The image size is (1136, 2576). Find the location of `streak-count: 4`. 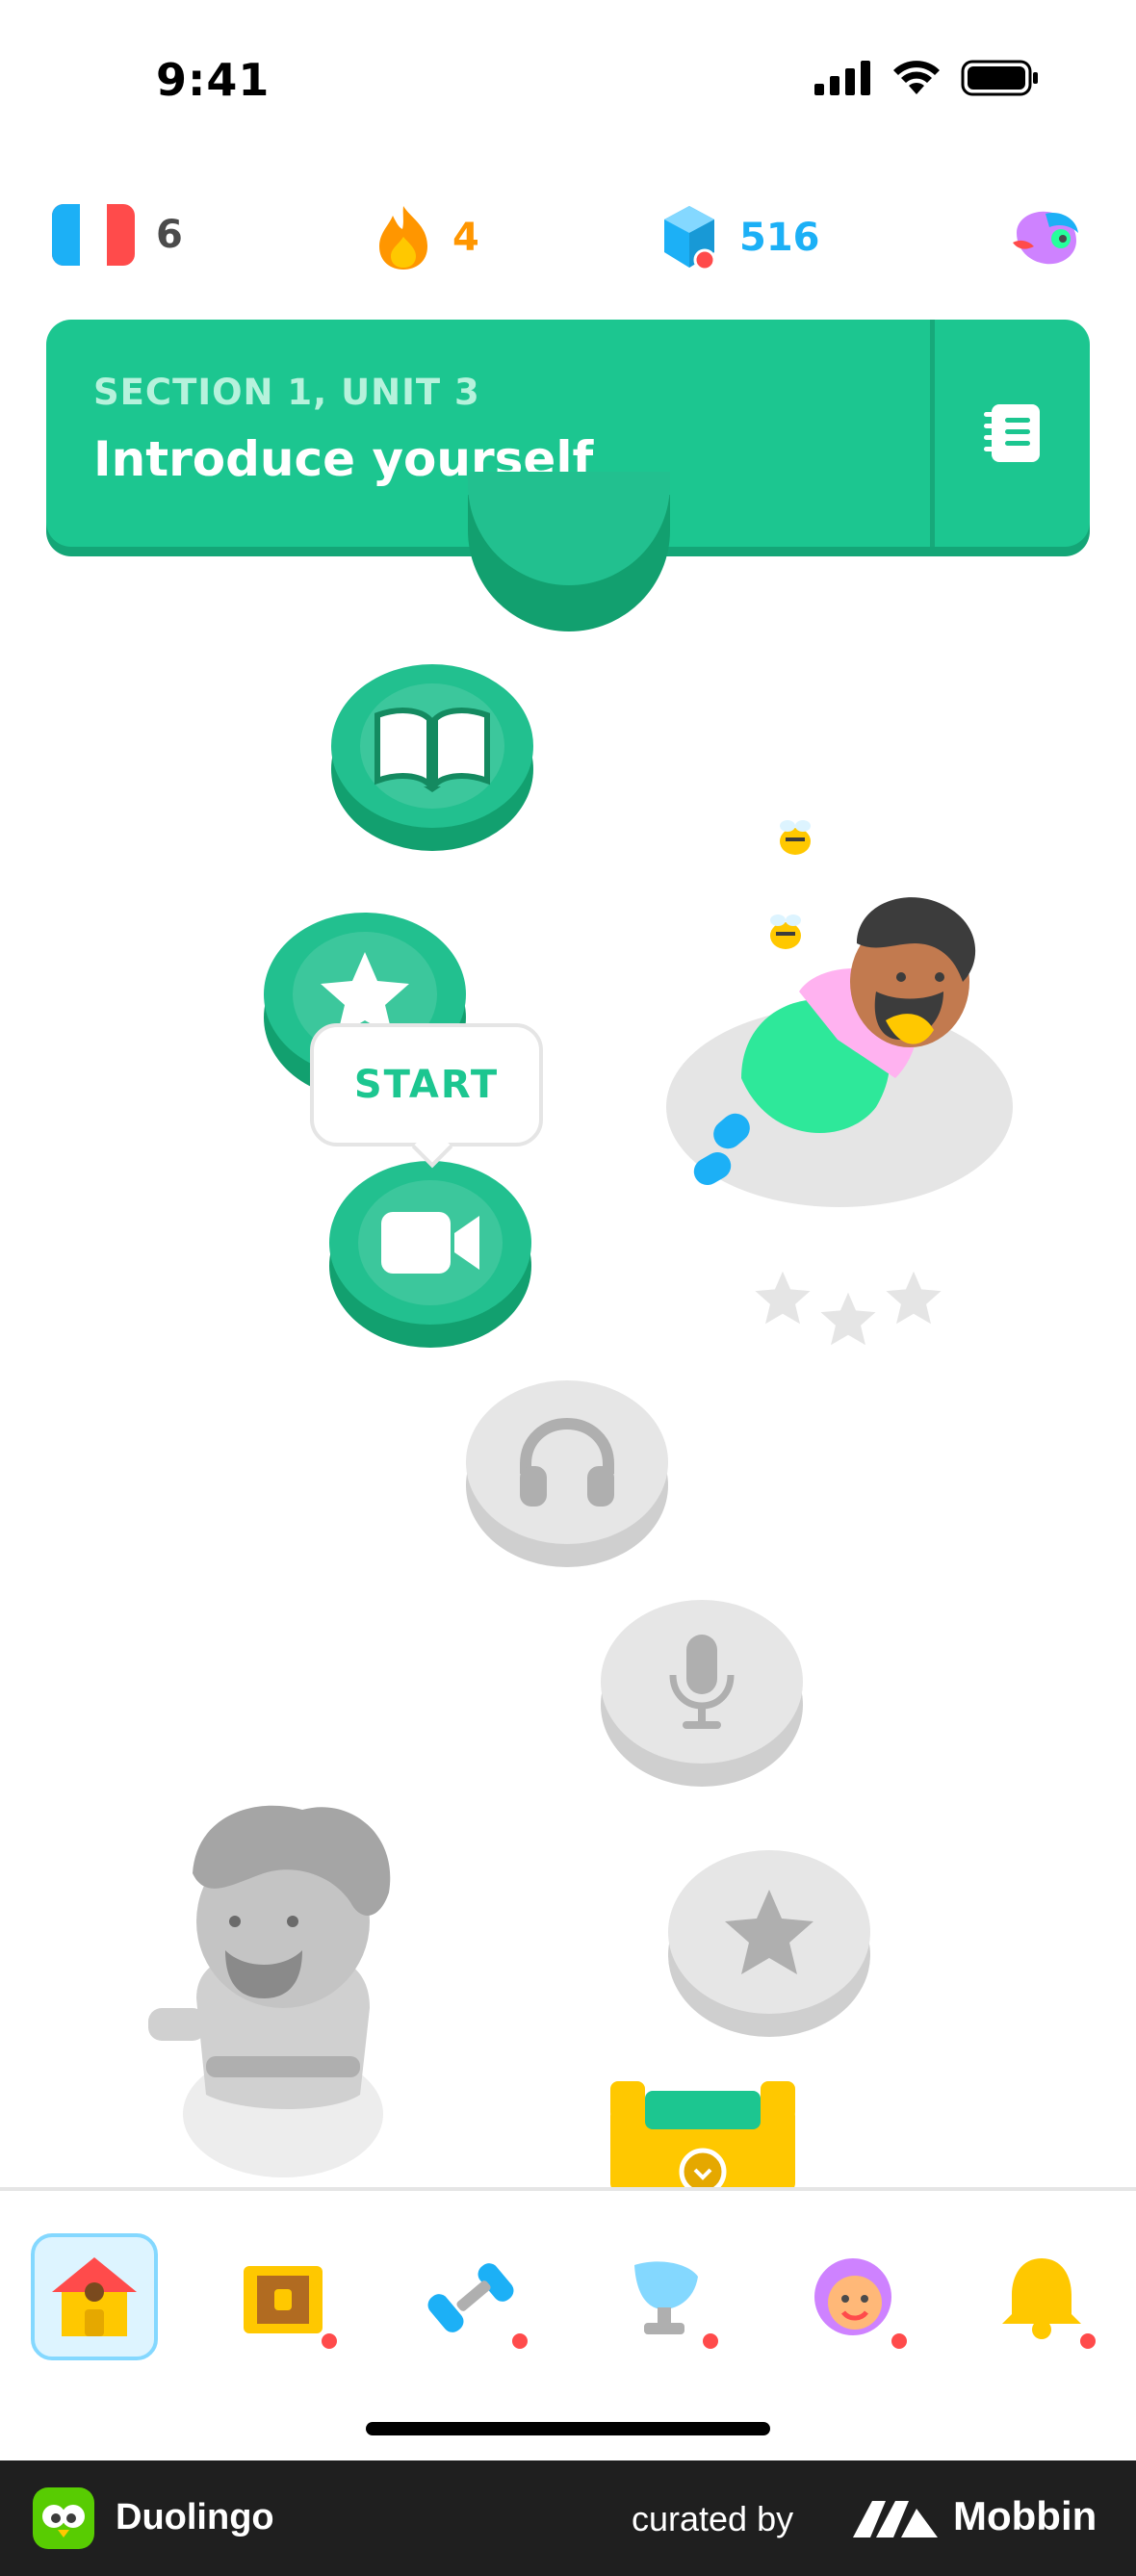

streak-count: 4 is located at coordinates (466, 238).